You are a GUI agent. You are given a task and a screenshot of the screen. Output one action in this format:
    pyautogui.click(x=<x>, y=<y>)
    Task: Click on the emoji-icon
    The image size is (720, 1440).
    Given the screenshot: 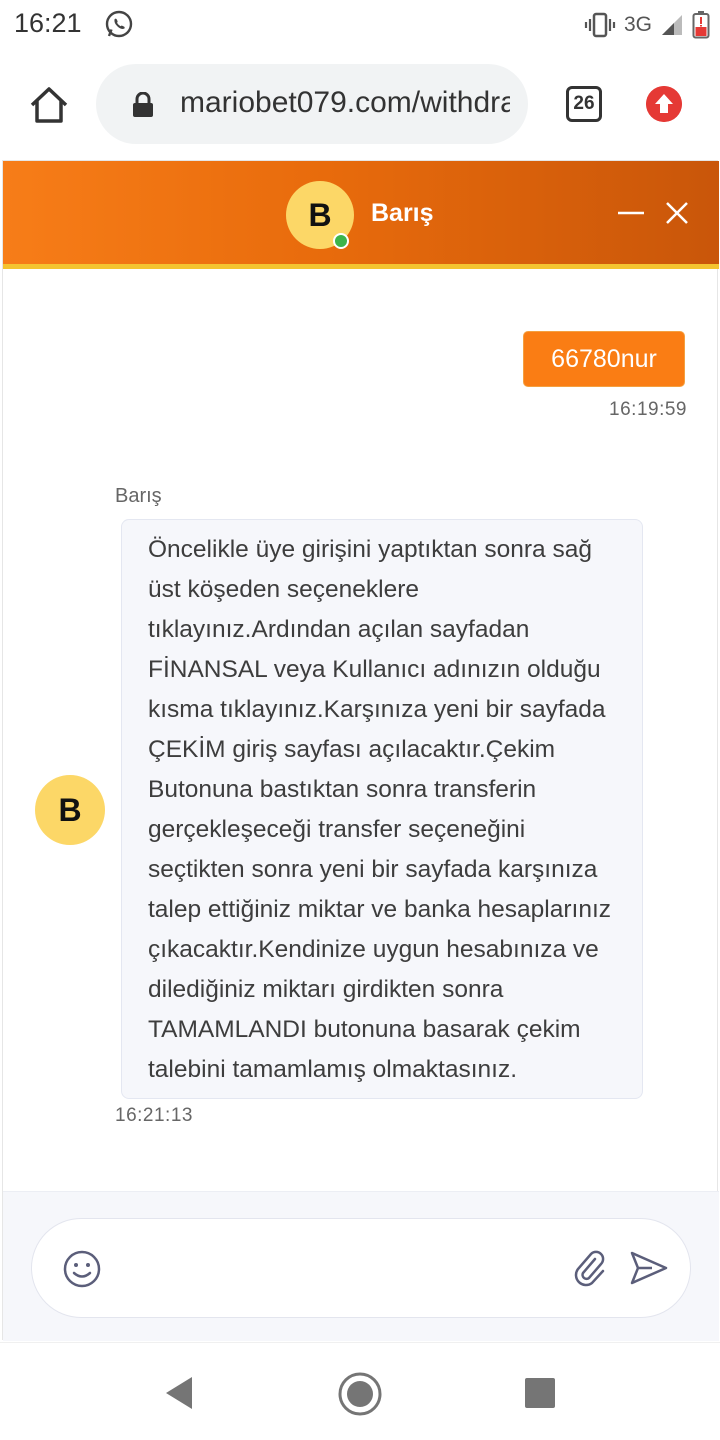 What is the action you would take?
    pyautogui.click(x=82, y=1269)
    